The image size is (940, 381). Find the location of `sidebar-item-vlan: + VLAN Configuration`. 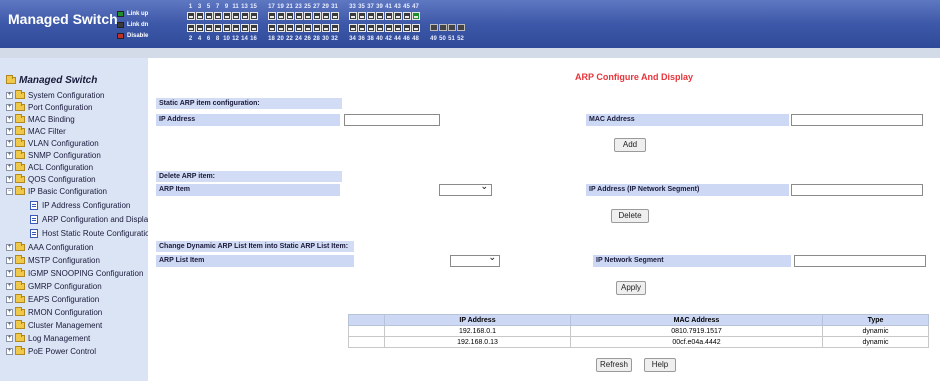

sidebar-item-vlan: + VLAN Configuration is located at coordinates (52, 143).